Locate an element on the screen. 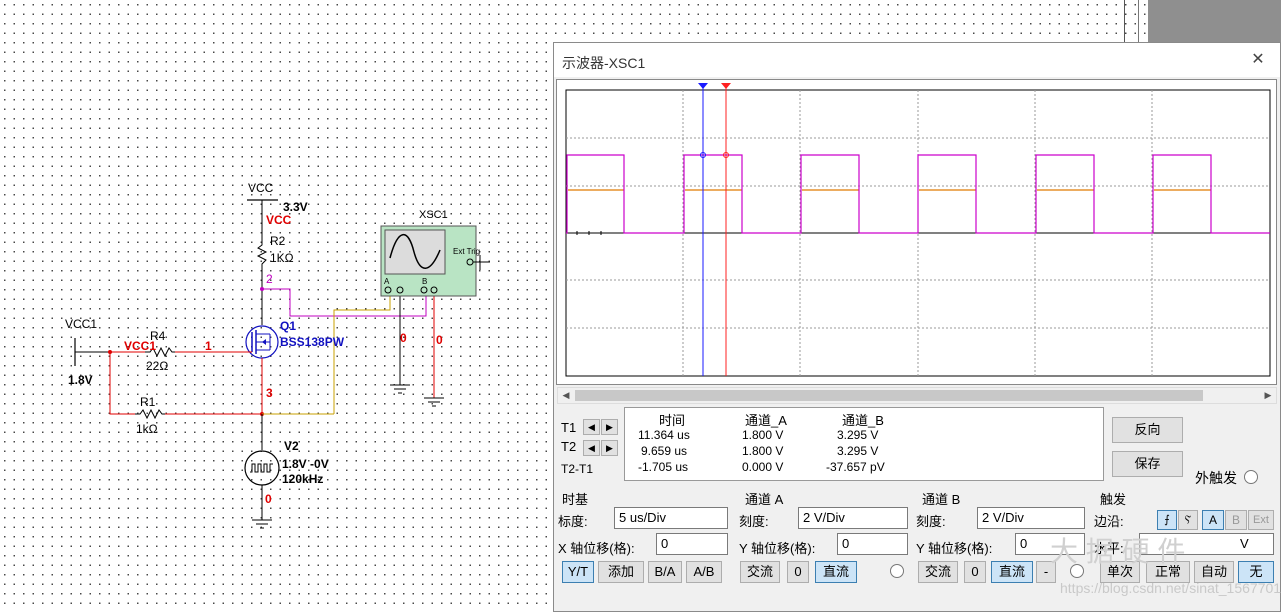 The width and height of the screenshot is (1281, 612). v2-name: V2 is located at coordinates (291, 446).